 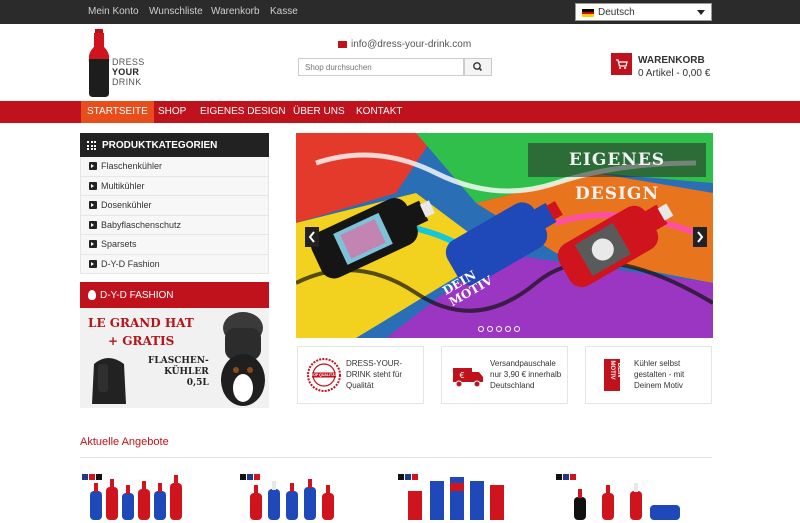 What do you see at coordinates (671, 60) in the screenshot?
I see `cart-title: WARENKORB` at bounding box center [671, 60].